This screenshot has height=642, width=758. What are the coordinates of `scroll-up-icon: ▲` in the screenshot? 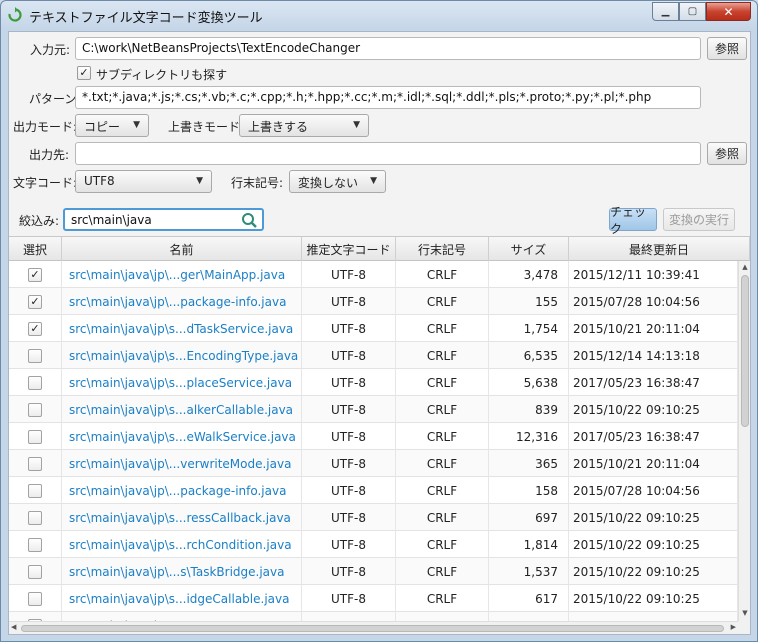 It's located at (745, 268).